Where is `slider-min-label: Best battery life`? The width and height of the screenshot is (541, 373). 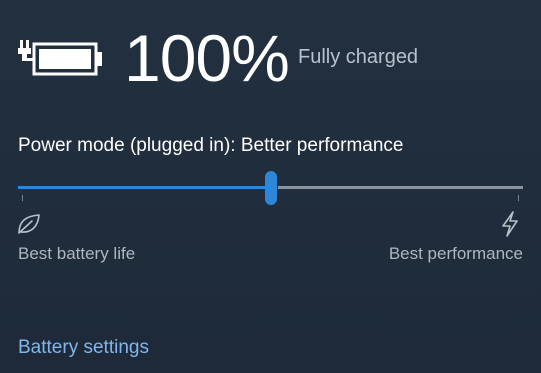
slider-min-label: Best battery life is located at coordinates (77, 253).